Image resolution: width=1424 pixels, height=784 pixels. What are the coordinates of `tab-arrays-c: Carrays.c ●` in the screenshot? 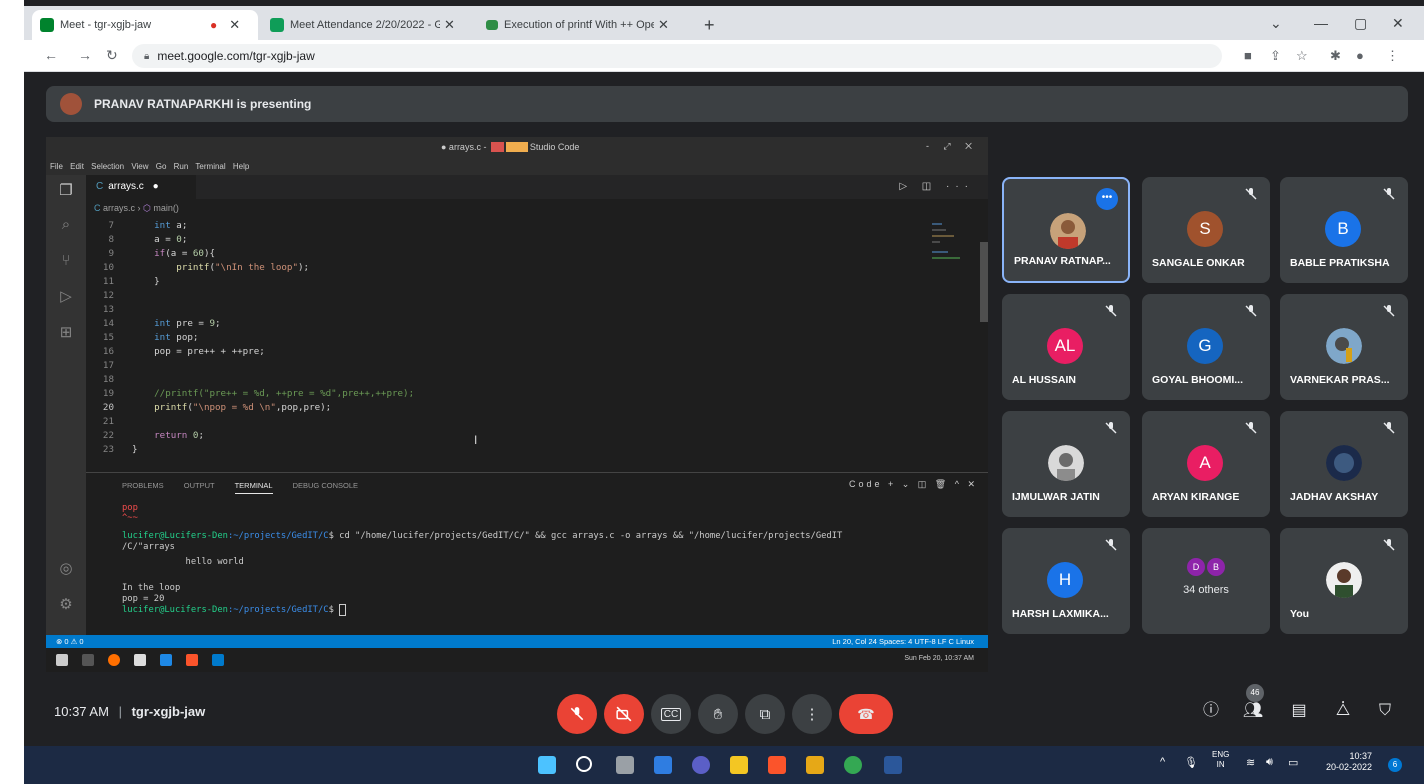 It's located at (141, 187).